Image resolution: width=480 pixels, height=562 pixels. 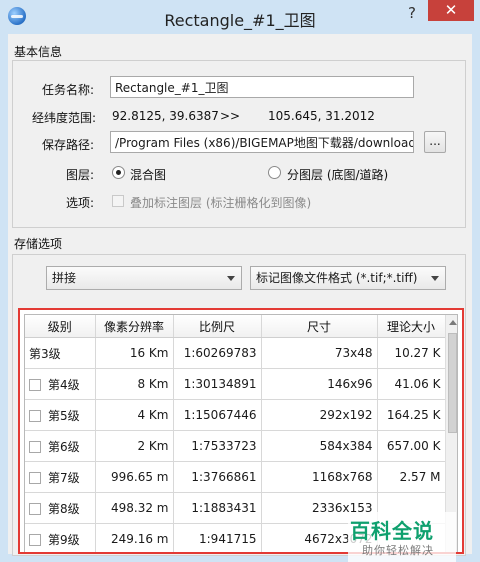 What do you see at coordinates (451, 10) in the screenshot?
I see `close-button: ✕` at bounding box center [451, 10].